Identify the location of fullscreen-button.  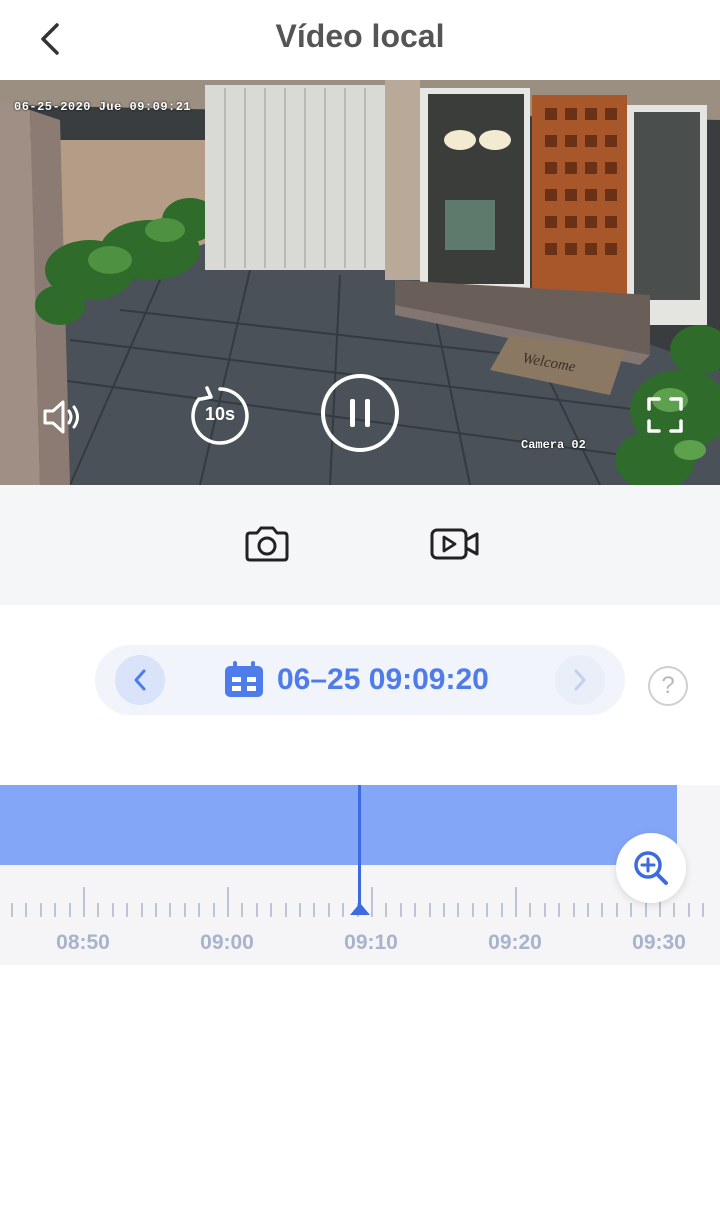
(665, 415).